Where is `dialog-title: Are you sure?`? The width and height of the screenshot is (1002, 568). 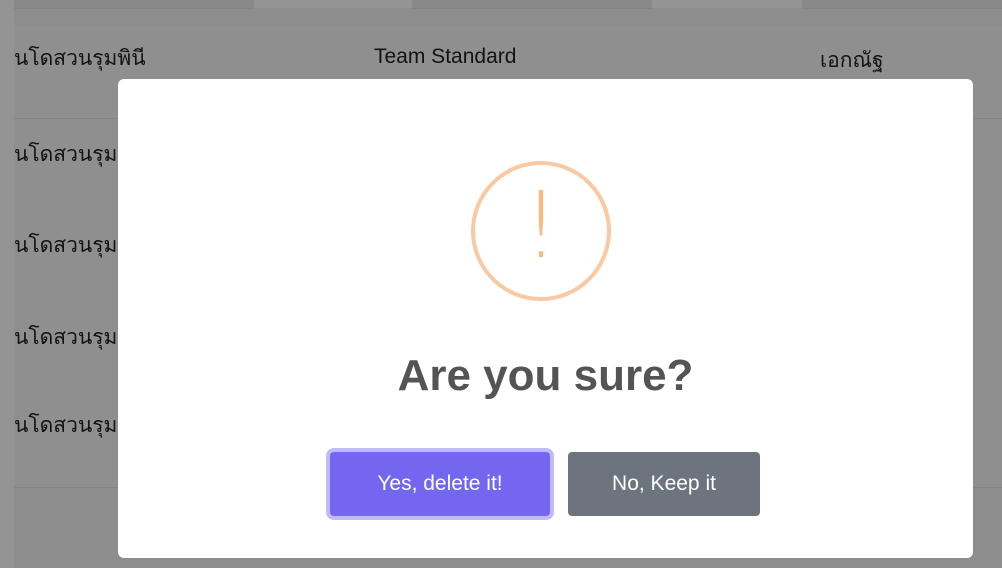
dialog-title: Are you sure? is located at coordinates (545, 375).